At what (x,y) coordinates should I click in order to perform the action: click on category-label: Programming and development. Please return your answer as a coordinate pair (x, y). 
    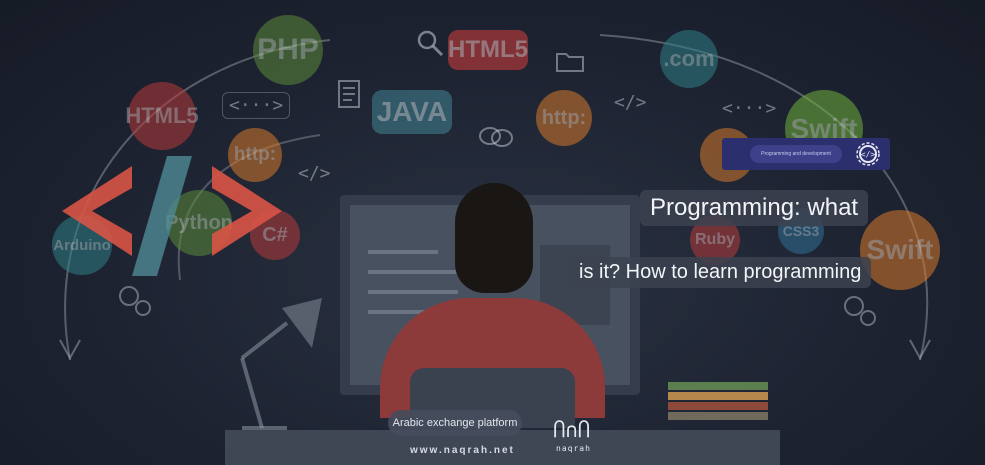
    Looking at the image, I should click on (796, 154).